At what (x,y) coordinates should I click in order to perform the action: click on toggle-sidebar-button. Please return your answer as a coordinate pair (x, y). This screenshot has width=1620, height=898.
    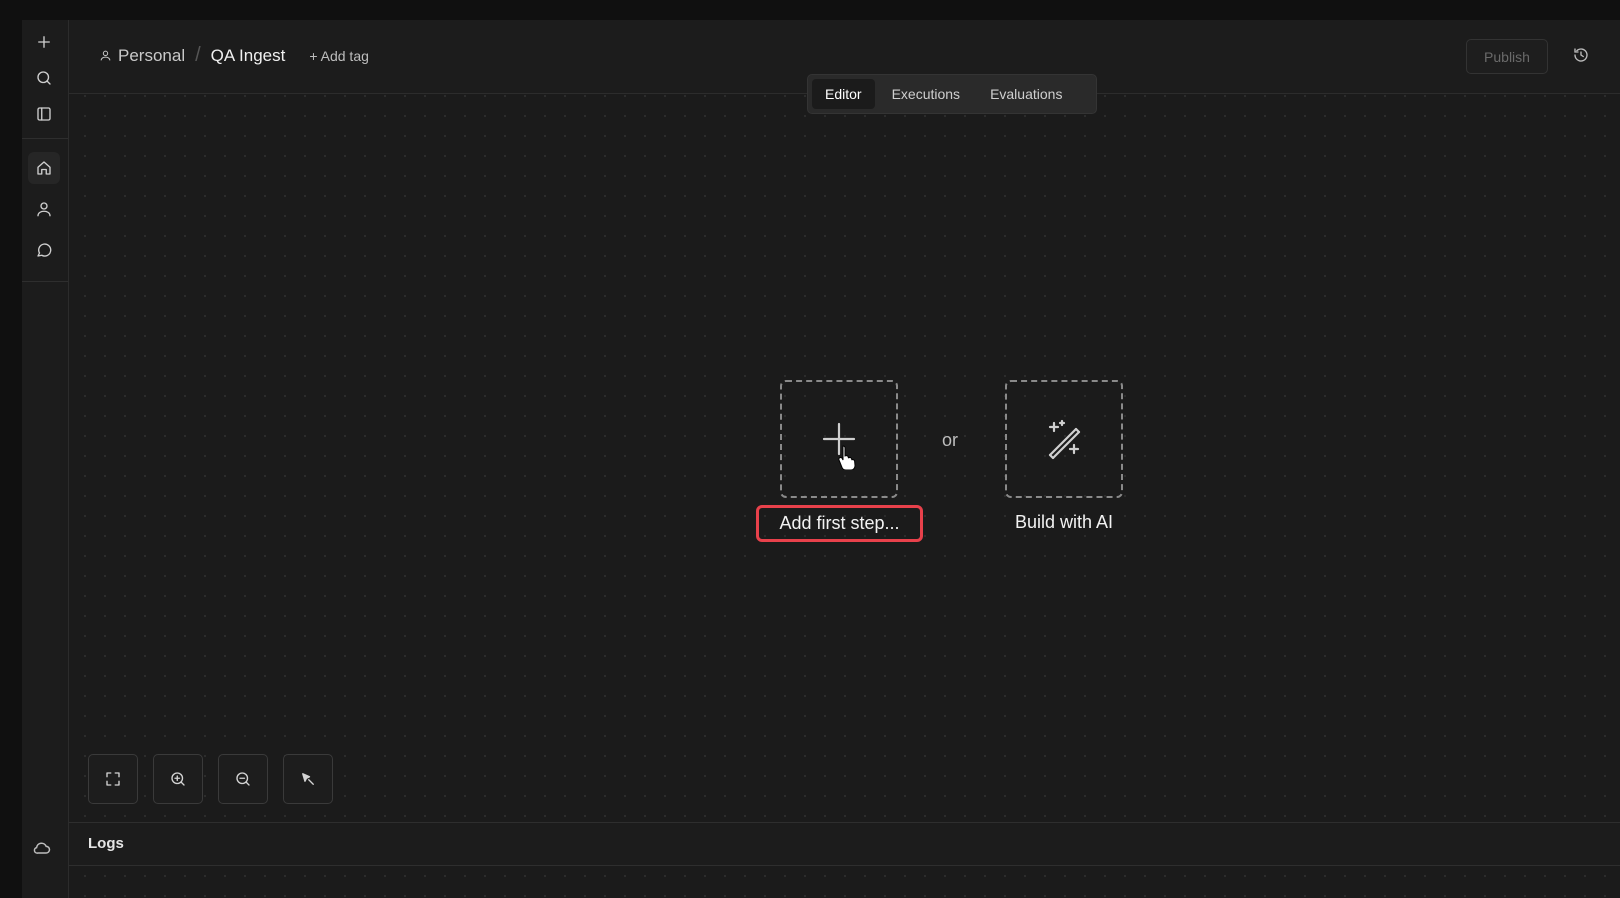
    Looking at the image, I should click on (44, 114).